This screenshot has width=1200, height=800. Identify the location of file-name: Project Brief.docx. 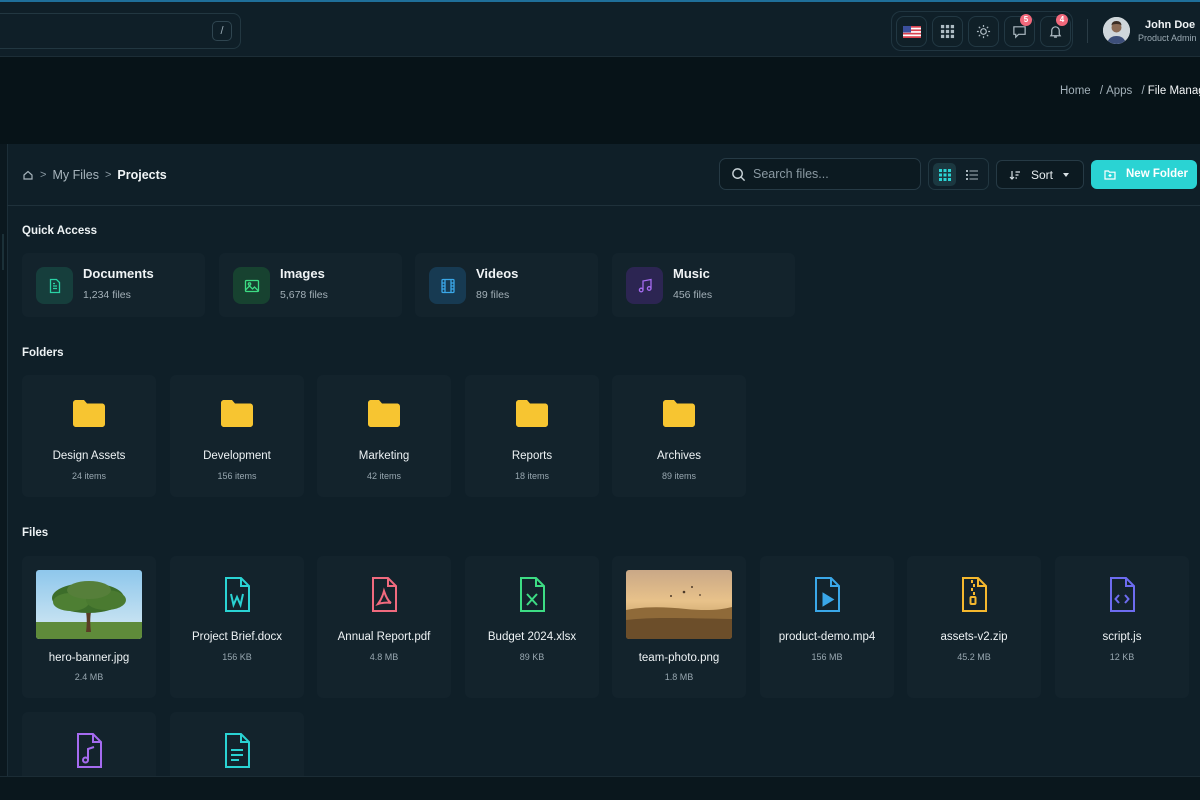
(237, 637).